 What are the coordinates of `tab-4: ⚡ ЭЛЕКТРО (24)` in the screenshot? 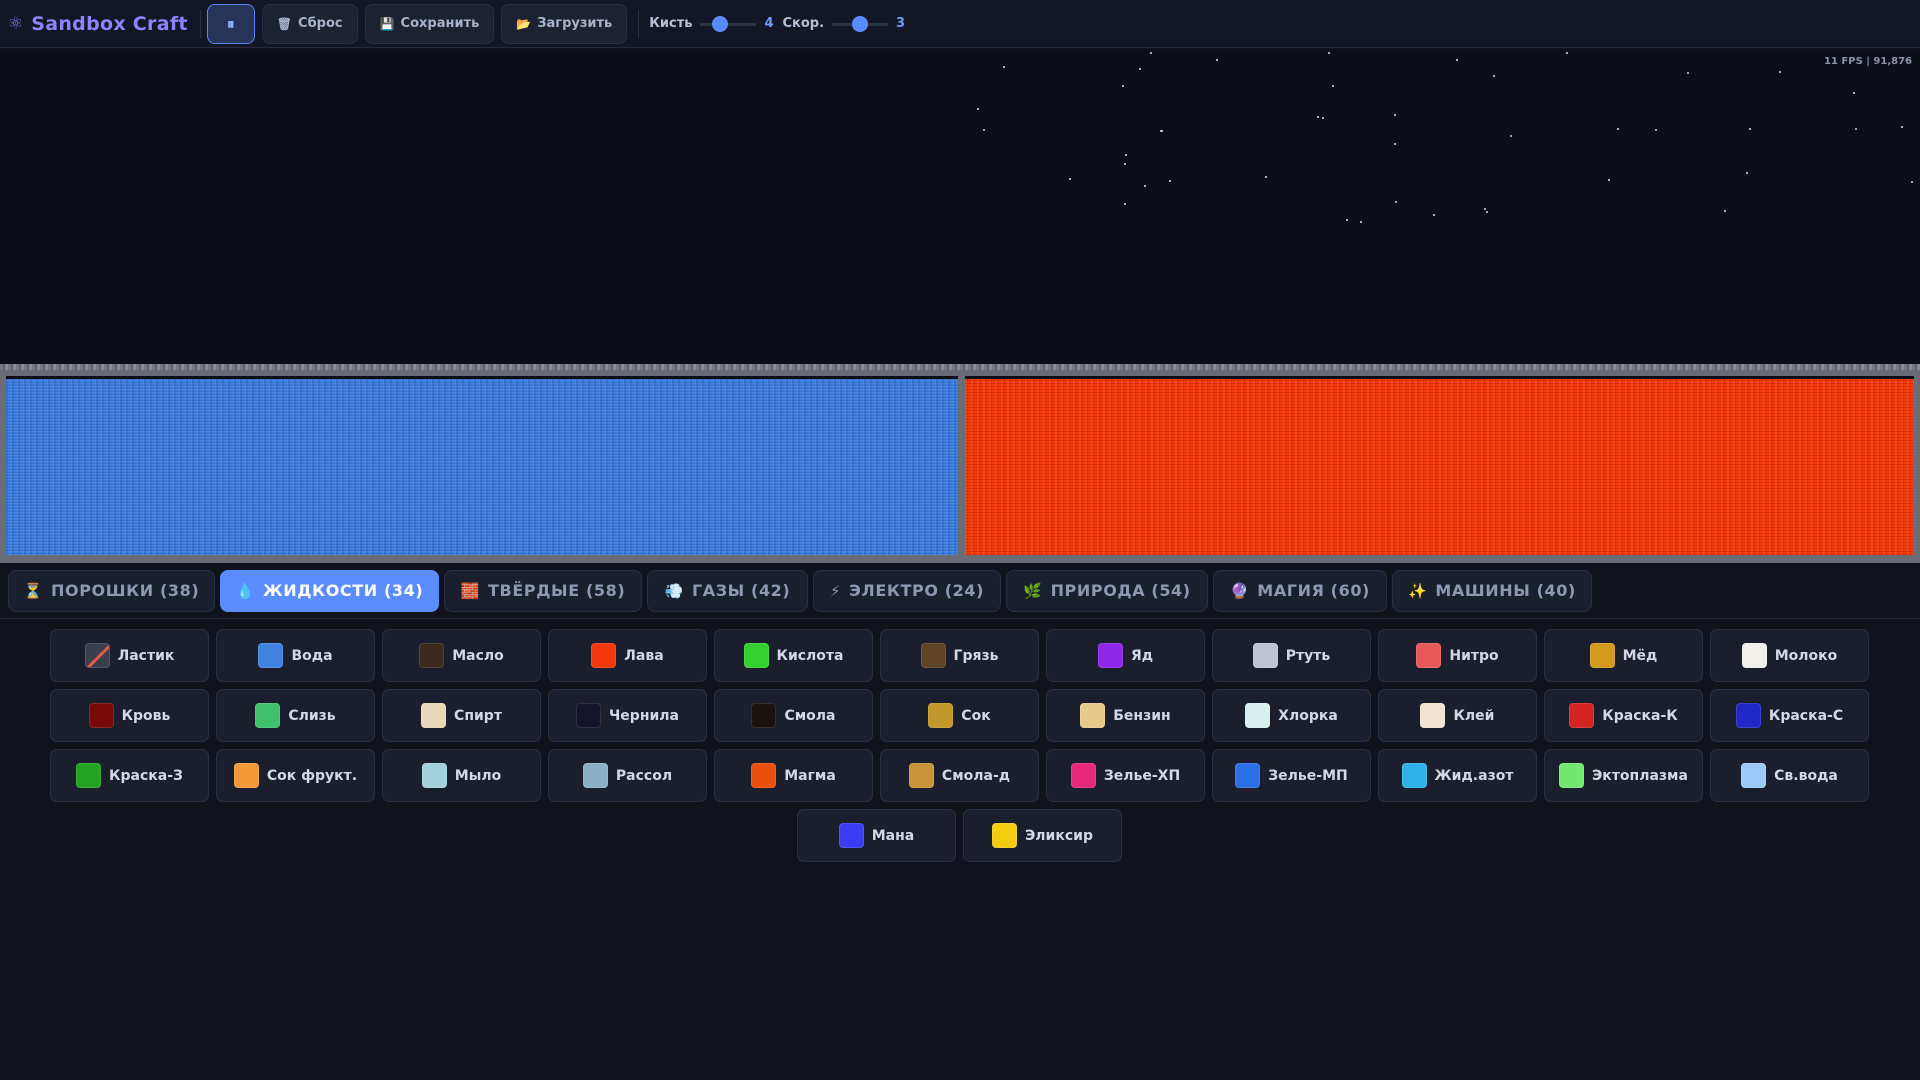 It's located at (907, 590).